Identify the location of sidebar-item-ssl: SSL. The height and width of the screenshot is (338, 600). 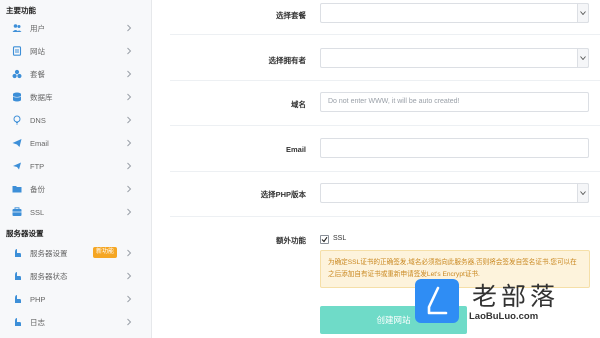
(75, 212).